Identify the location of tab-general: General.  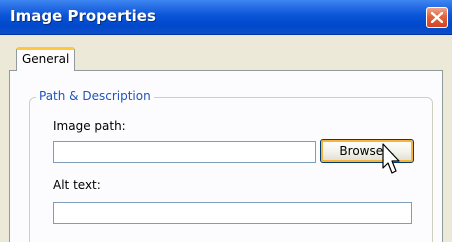
(46, 59).